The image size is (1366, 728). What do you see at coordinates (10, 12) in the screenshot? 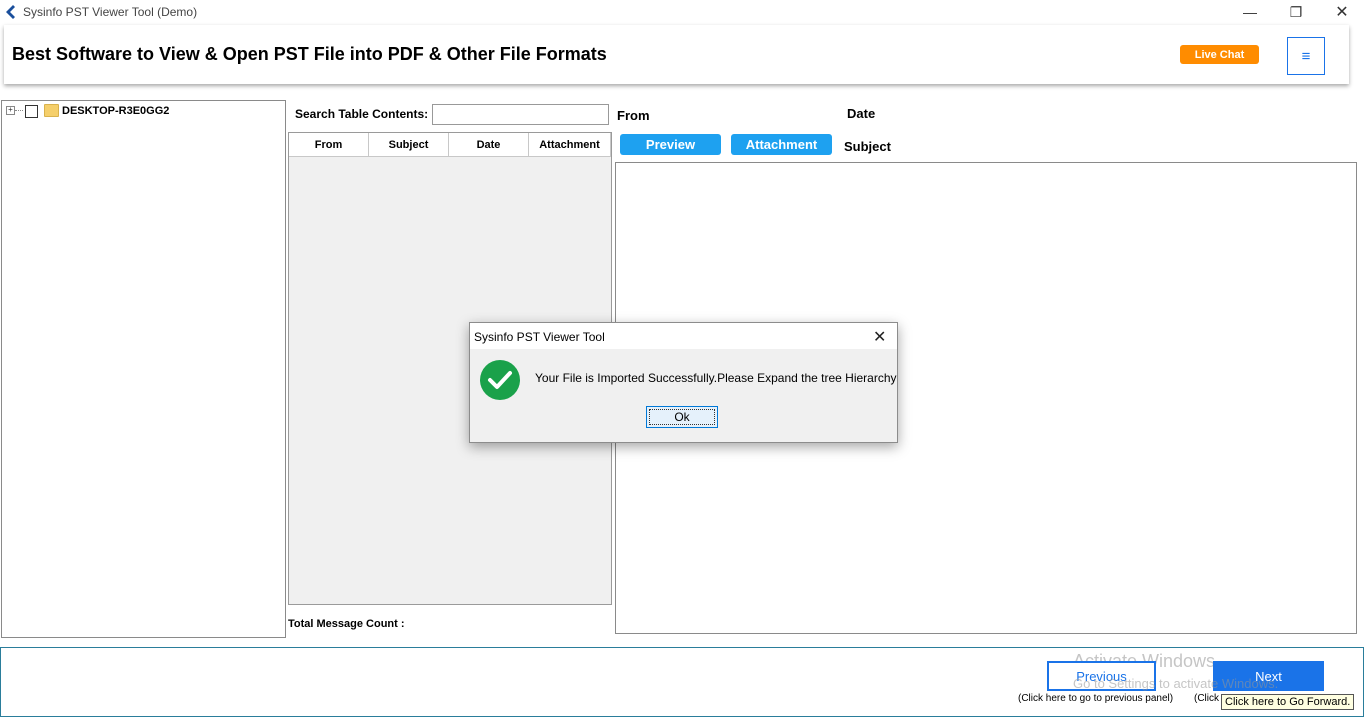
I see `app-logo-icon` at bounding box center [10, 12].